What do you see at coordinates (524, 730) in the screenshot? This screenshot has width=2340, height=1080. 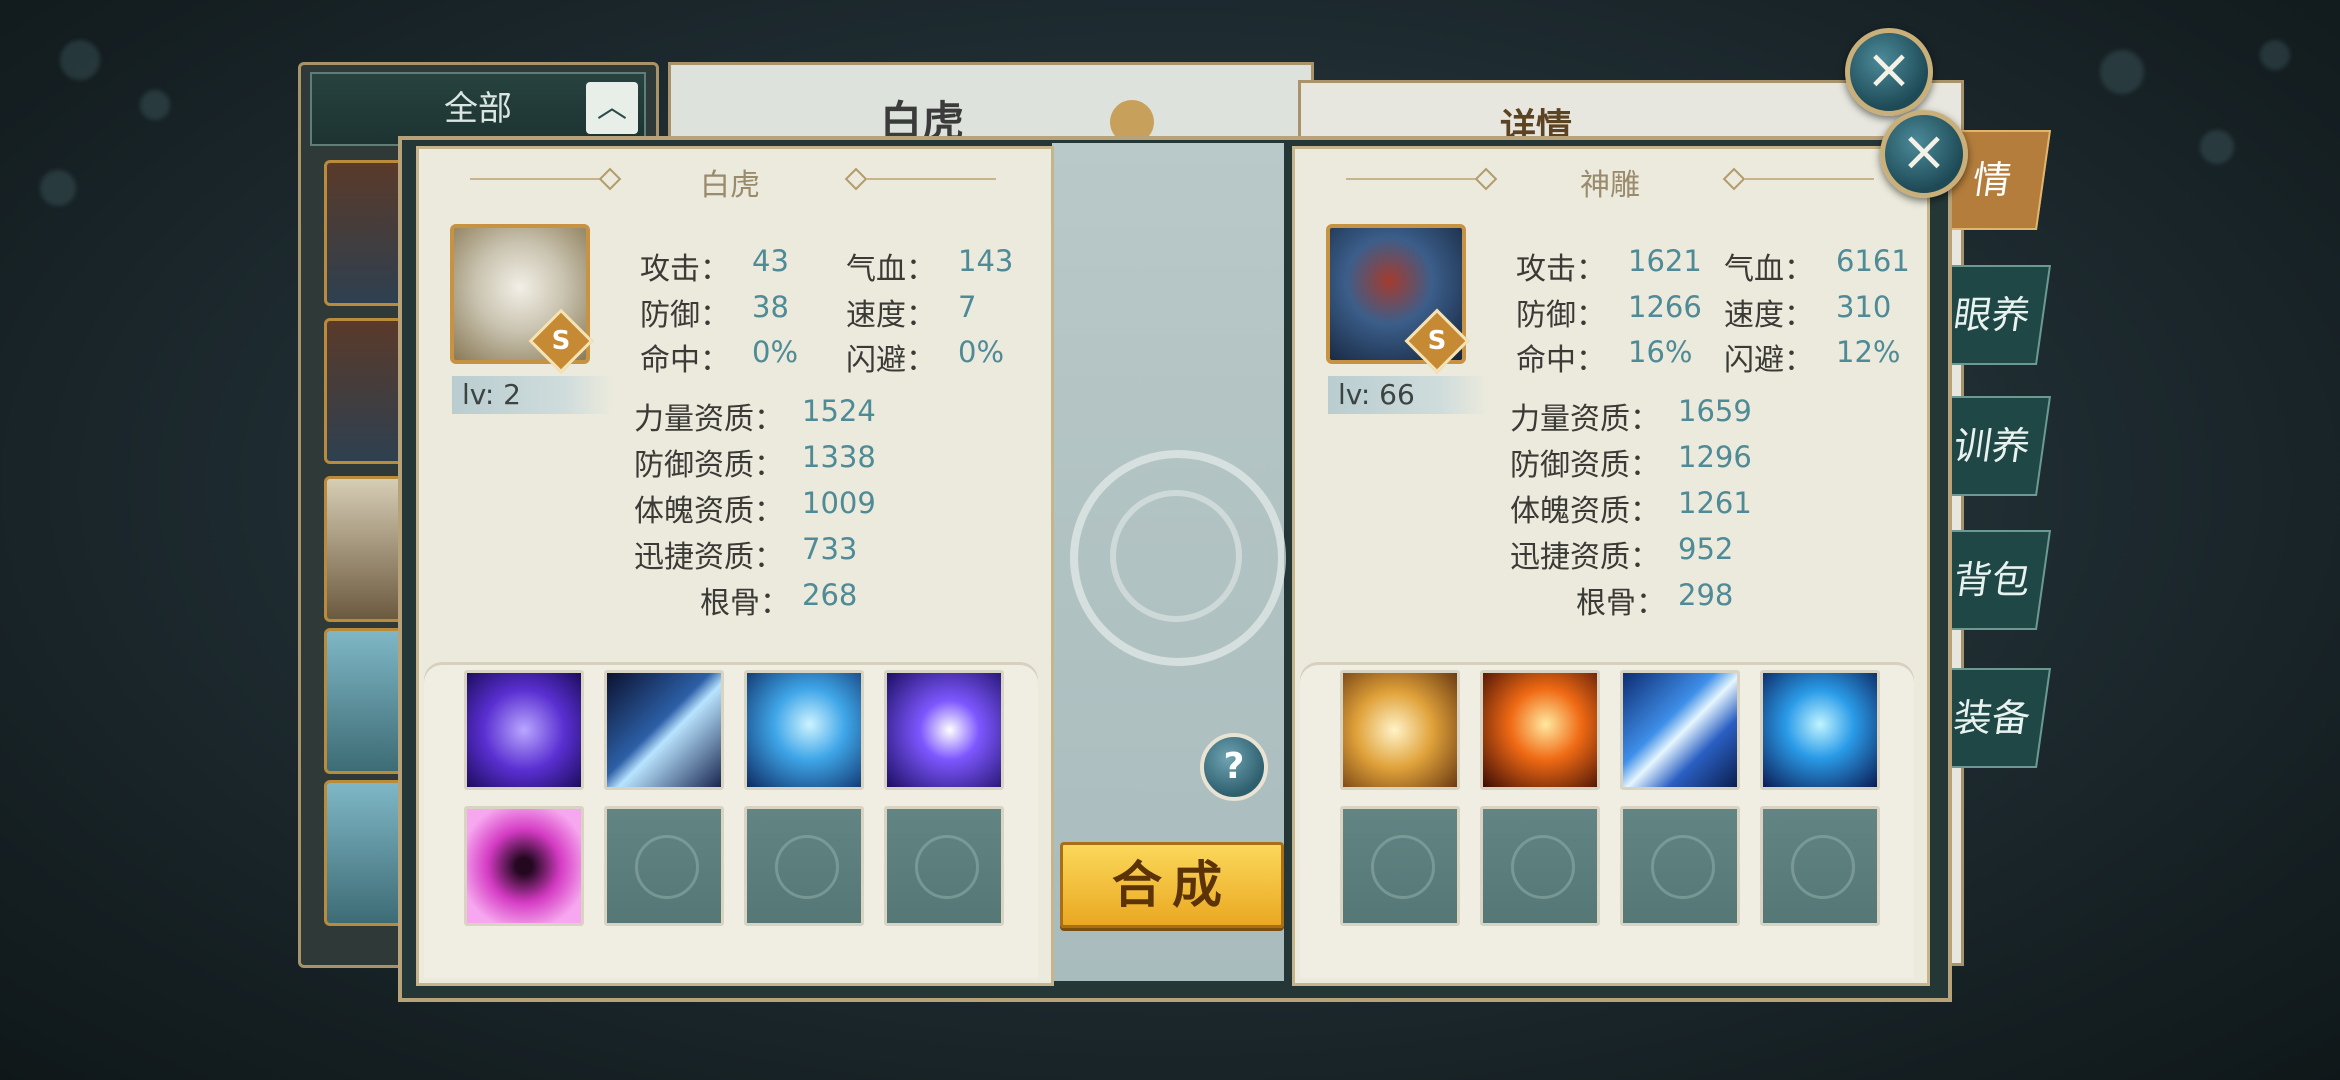 I see `purple-vortex-skill-icon` at bounding box center [524, 730].